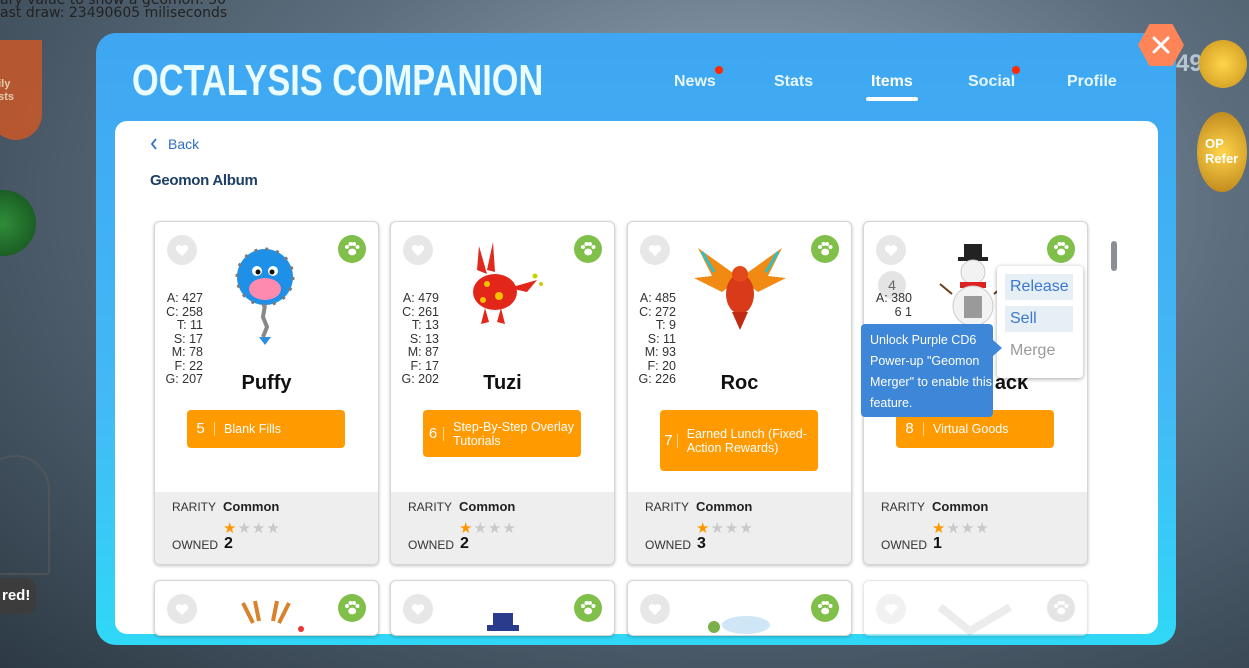  Describe the element at coordinates (746, 440) in the screenshot. I see `core-drive-label: Earned Lunch (Fixed-Action Rewards)` at that location.